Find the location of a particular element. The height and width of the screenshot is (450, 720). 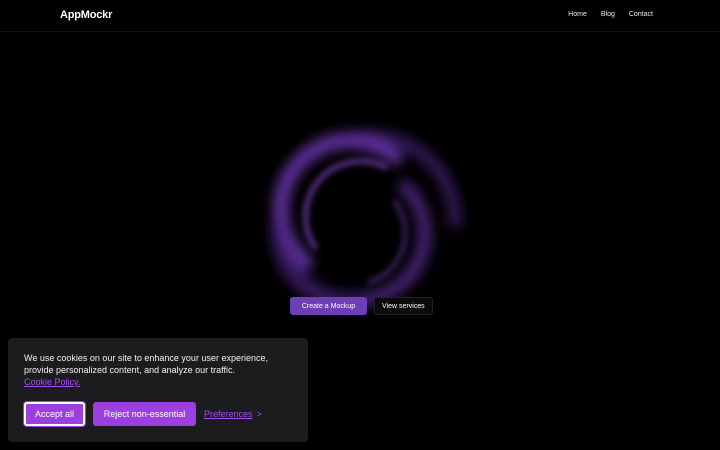

hero-actions: Create a Mockup View services is located at coordinates (361, 306).